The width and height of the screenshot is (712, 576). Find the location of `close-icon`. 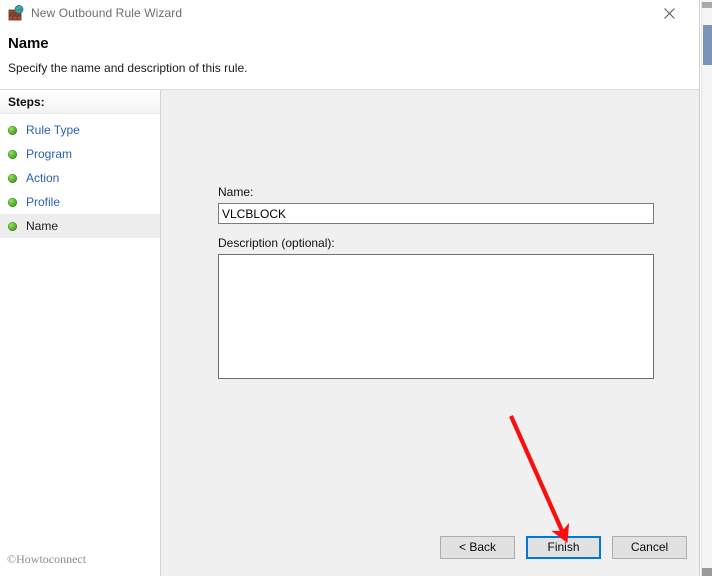

close-icon is located at coordinates (669, 13).